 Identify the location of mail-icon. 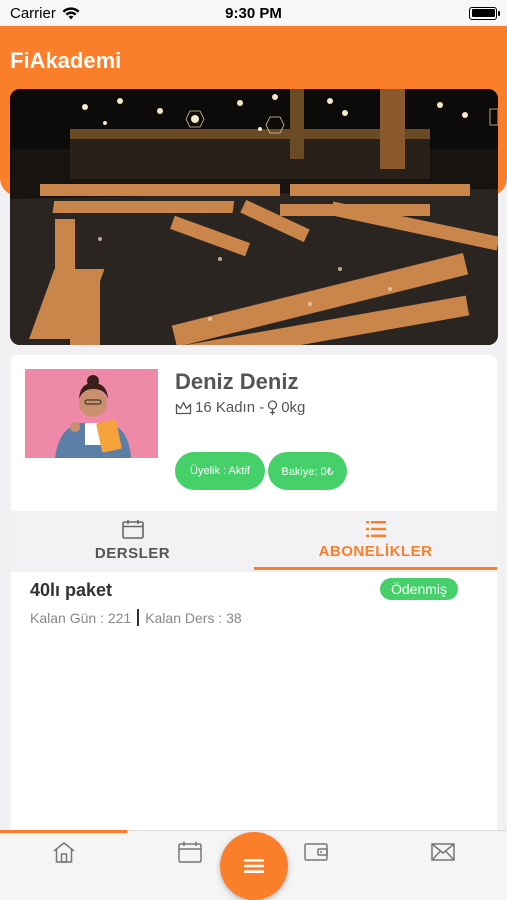
(443, 852).